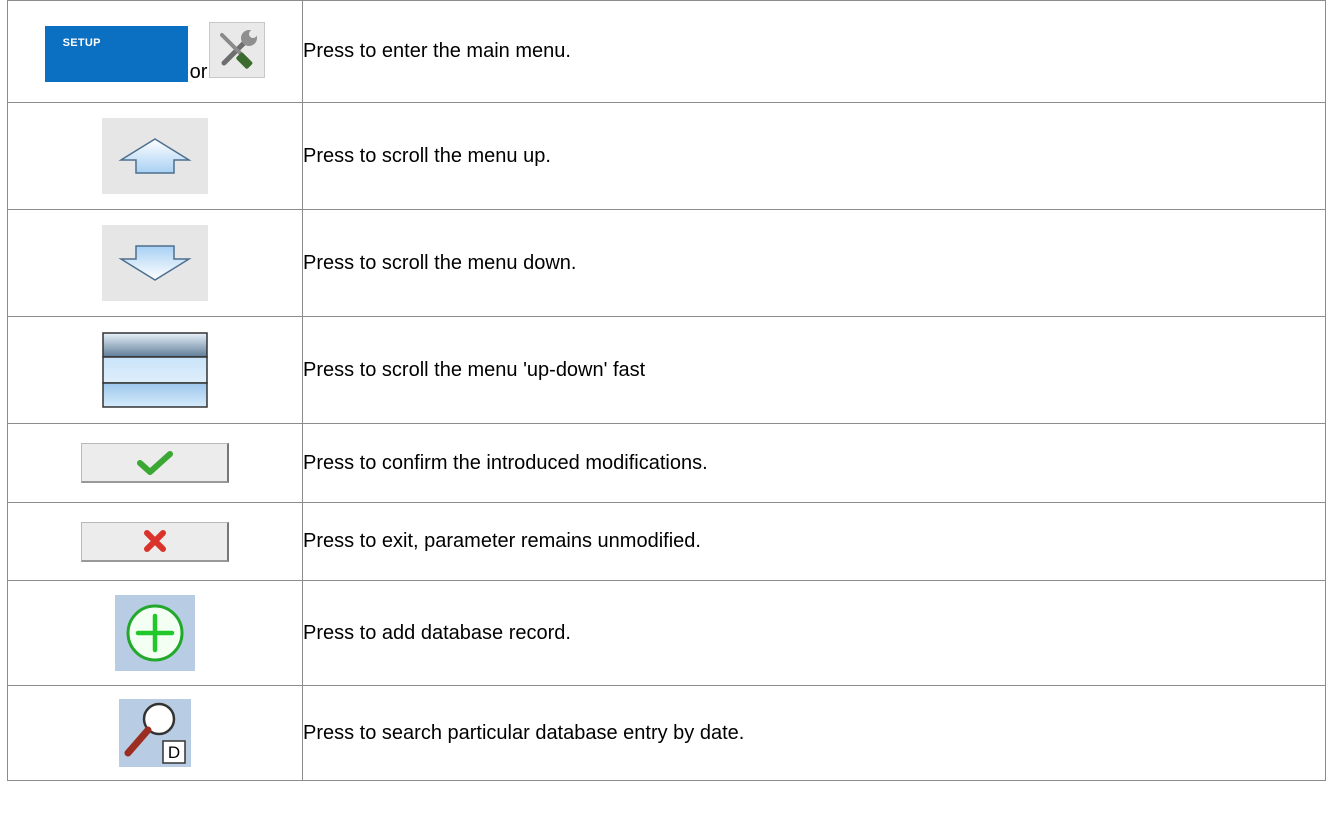 This screenshot has height=816, width=1333. I want to click on description-text: Press to scroll the menu 'up-down' fast, so click(814, 370).